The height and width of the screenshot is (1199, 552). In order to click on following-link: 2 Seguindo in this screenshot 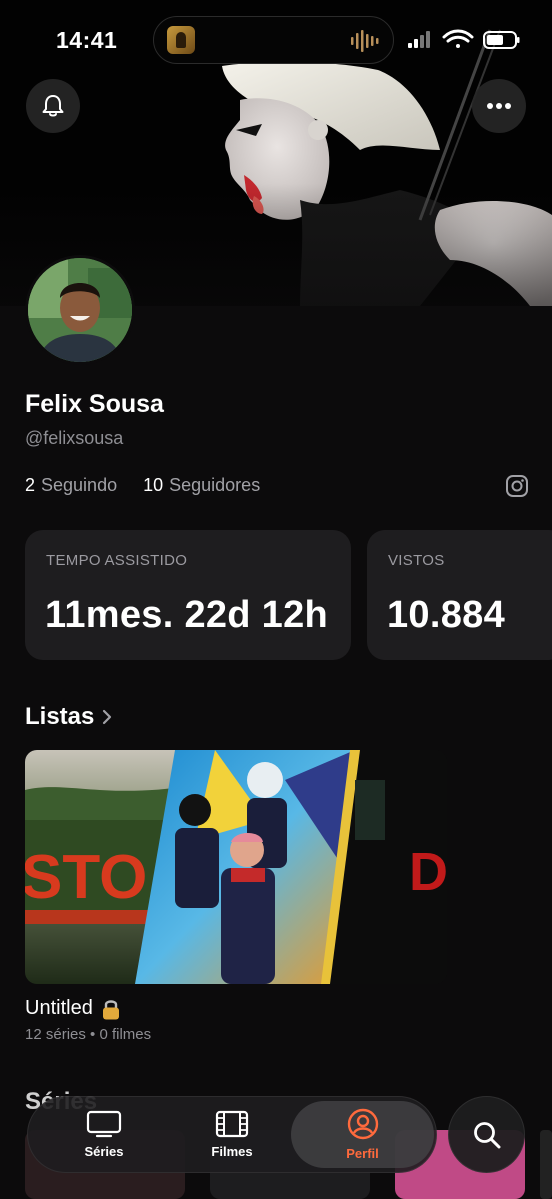, I will do `click(71, 485)`.